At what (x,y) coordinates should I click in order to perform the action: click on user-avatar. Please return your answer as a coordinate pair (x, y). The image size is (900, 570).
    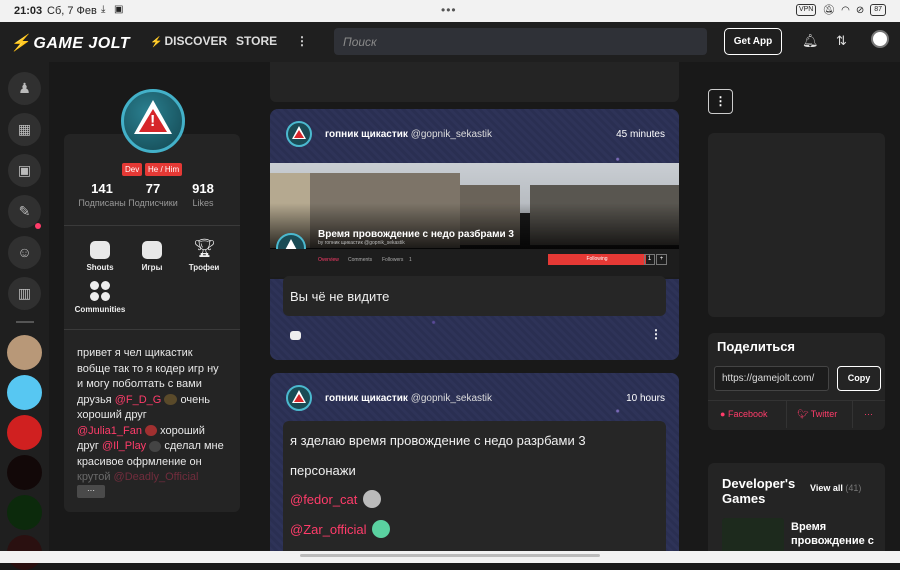
    Looking at the image, I should click on (880, 39).